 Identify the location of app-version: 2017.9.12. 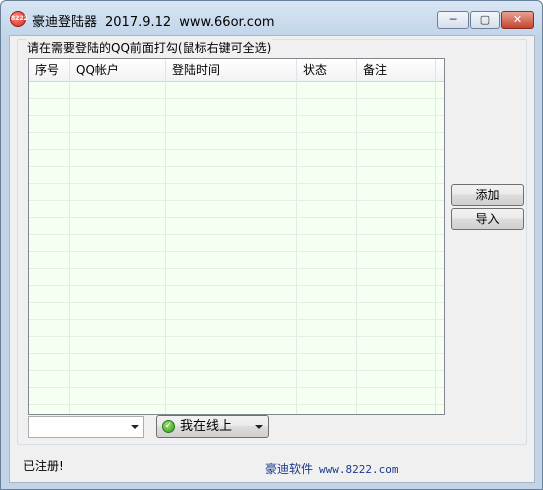
(138, 22).